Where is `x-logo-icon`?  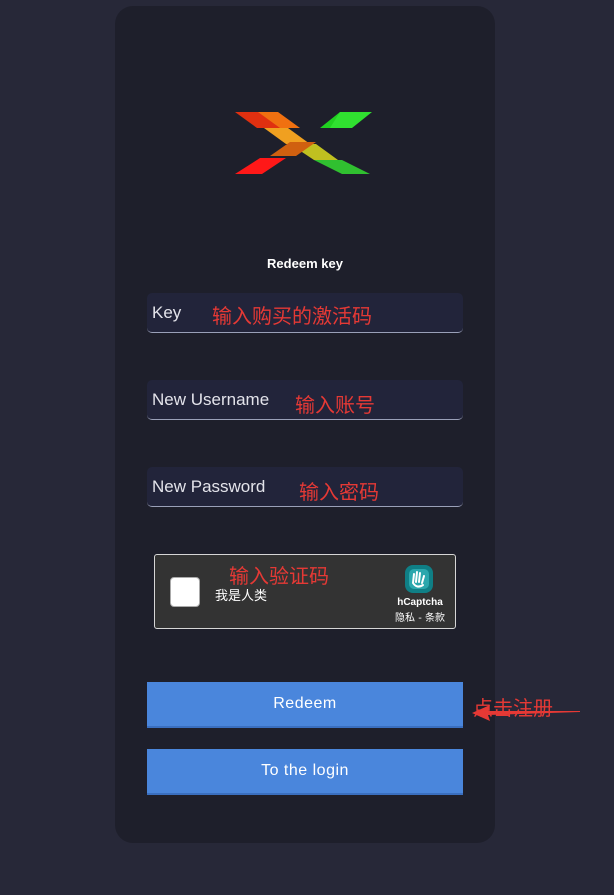 x-logo-icon is located at coordinates (303, 143).